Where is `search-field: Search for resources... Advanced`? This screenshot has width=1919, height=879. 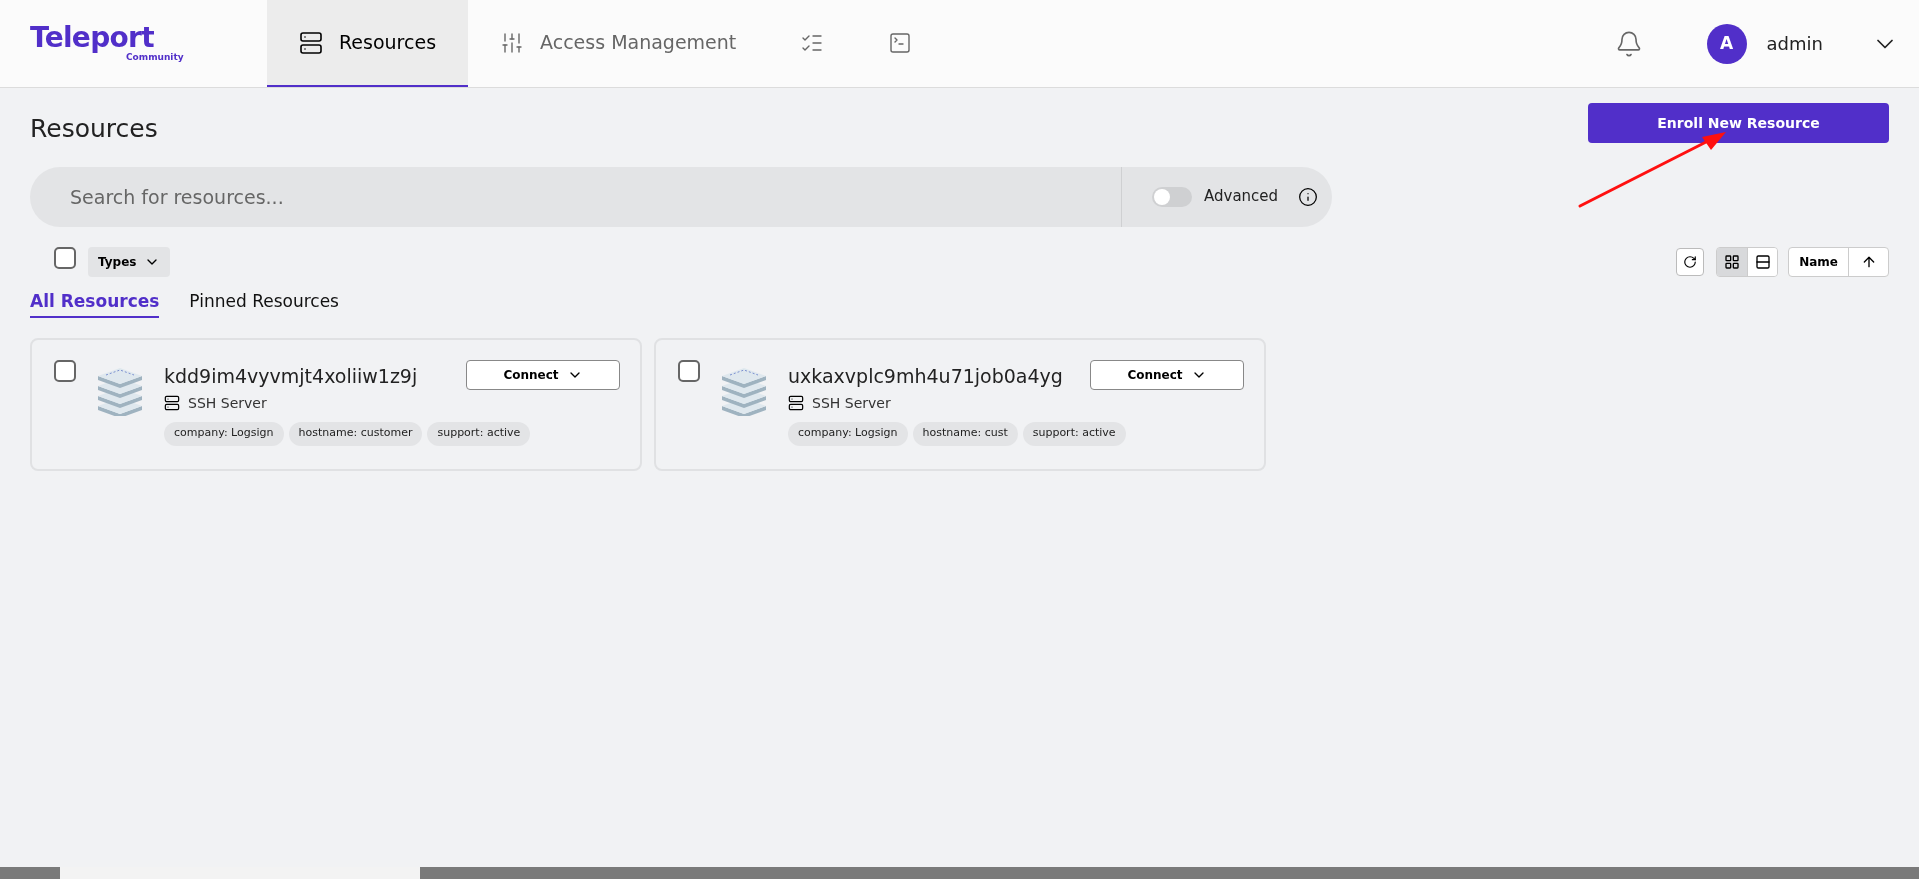
search-field: Search for resources... Advanced is located at coordinates (681, 196).